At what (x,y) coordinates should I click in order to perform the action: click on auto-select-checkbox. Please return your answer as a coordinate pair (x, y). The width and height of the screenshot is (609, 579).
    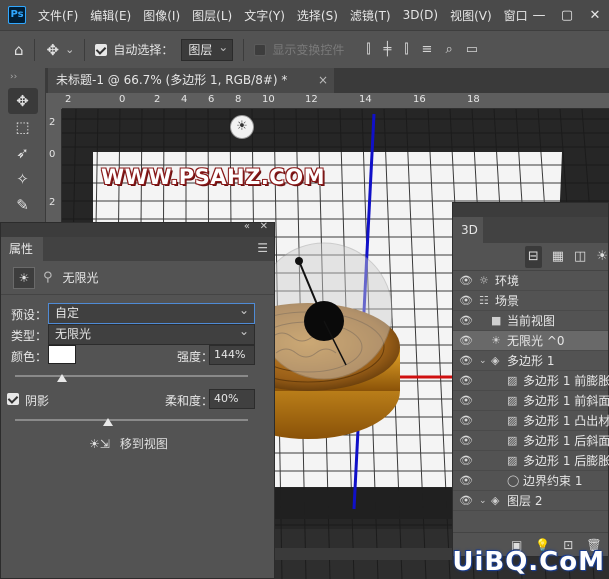
    Looking at the image, I should click on (101, 49).